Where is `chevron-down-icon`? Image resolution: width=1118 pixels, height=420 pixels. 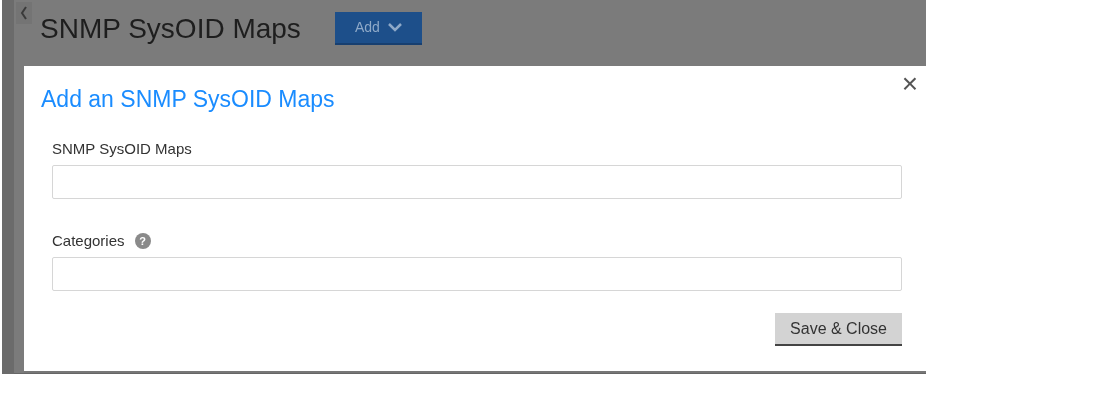 chevron-down-icon is located at coordinates (394, 27).